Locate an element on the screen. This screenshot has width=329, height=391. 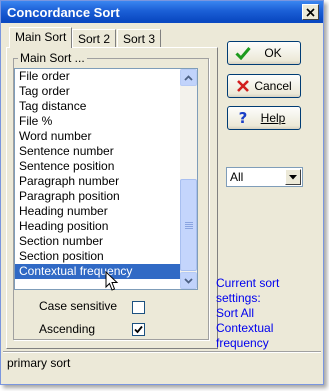
cancel-label: Cancel is located at coordinates (273, 86).